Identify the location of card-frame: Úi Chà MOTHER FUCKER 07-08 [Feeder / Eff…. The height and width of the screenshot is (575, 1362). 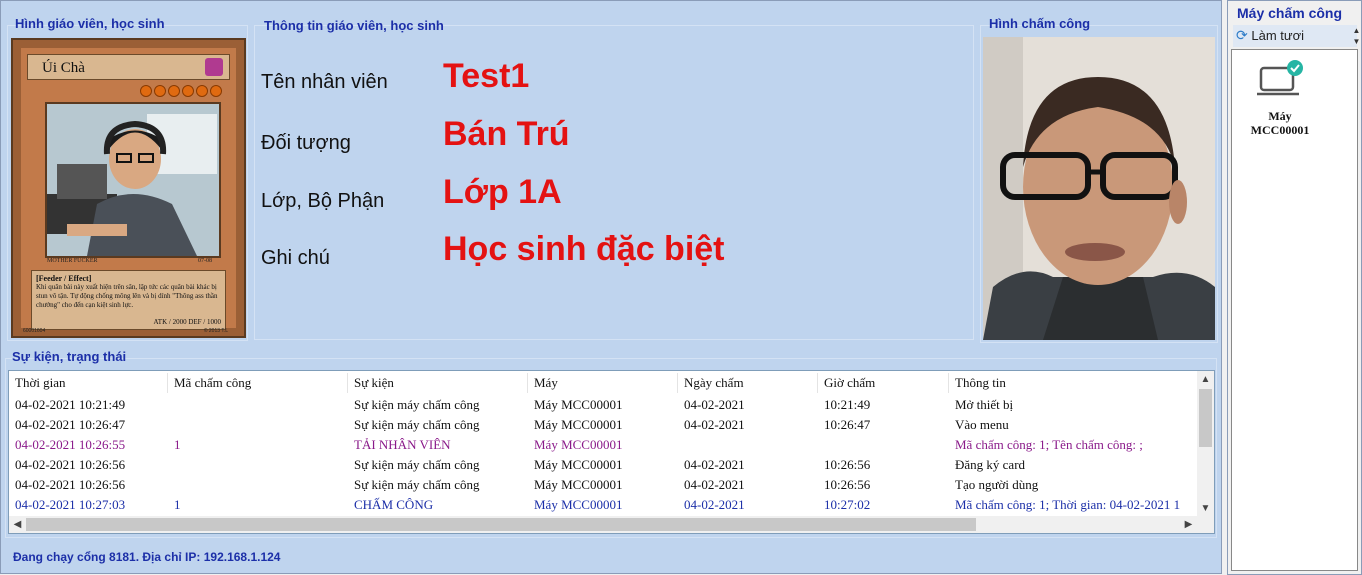
(128, 191).